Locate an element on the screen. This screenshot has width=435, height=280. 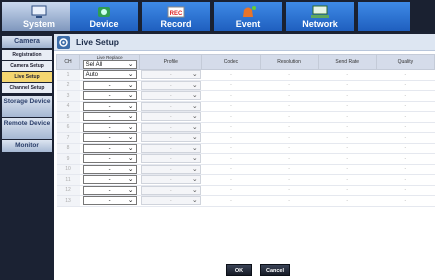
sel-all-select: Sel All ⌄ is located at coordinates (109, 64).